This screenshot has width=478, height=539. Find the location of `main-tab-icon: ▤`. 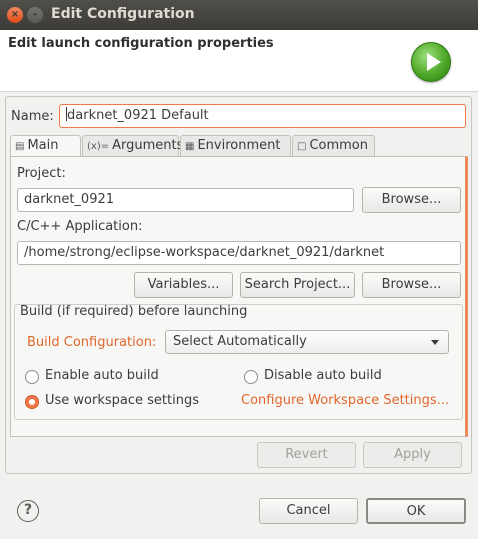

main-tab-icon: ▤ is located at coordinates (20, 146).